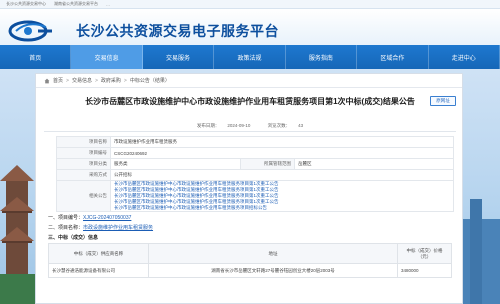 This screenshot has height=304, width=500. I want to click on publish-date-label: 发布日期：, so click(208, 125).